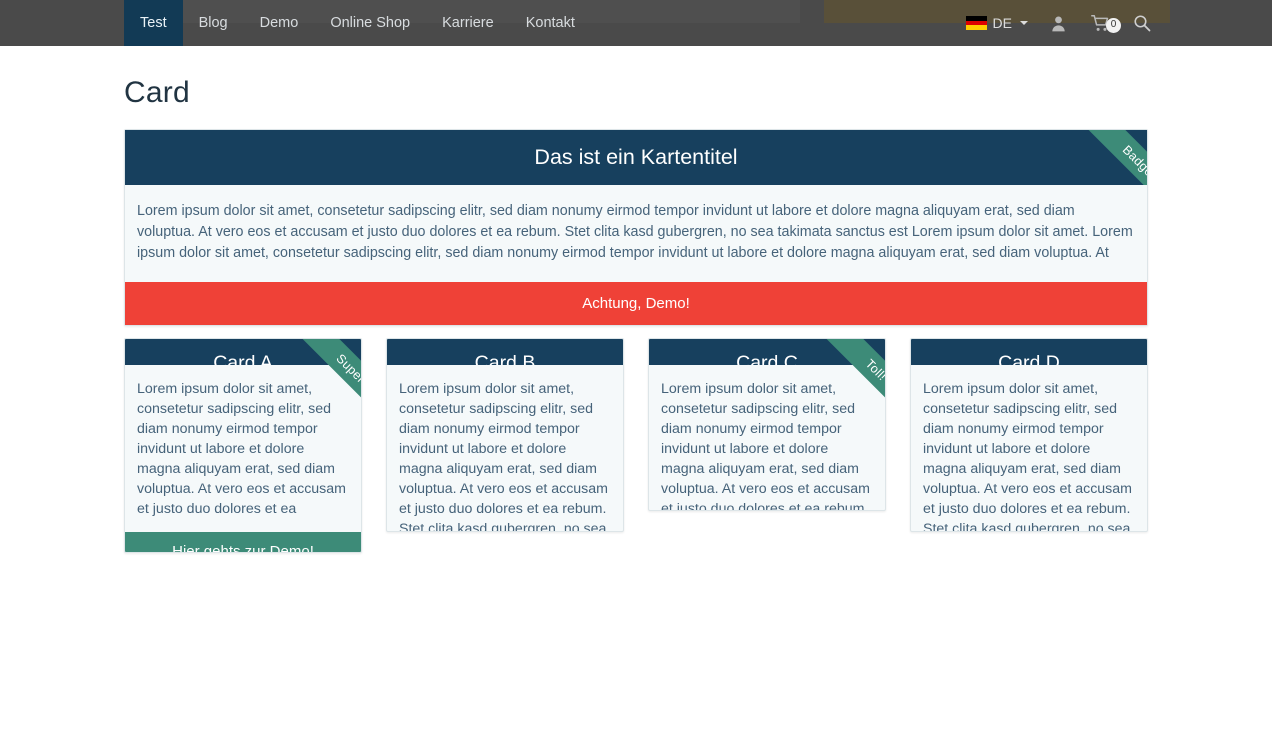 The width and height of the screenshot is (1272, 739). I want to click on page-title: Card, so click(157, 92).